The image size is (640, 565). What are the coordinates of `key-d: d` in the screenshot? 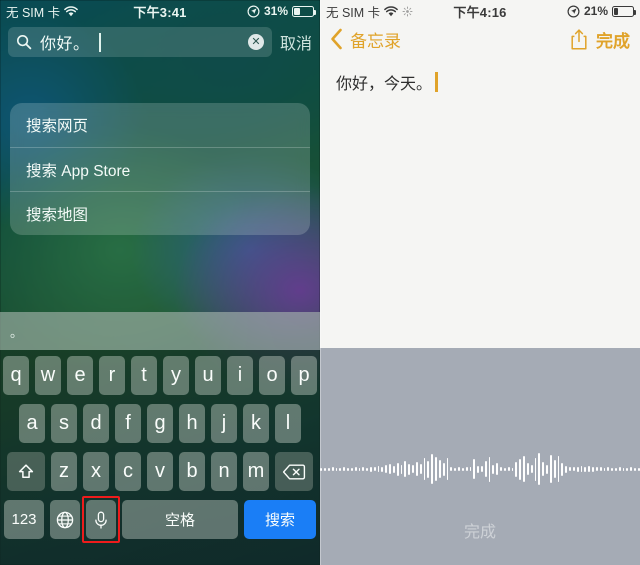 It's located at (96, 423).